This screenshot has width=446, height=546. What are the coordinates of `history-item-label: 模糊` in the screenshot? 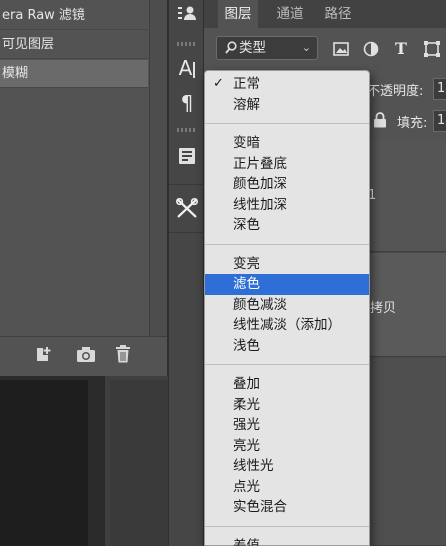 It's located at (15, 73).